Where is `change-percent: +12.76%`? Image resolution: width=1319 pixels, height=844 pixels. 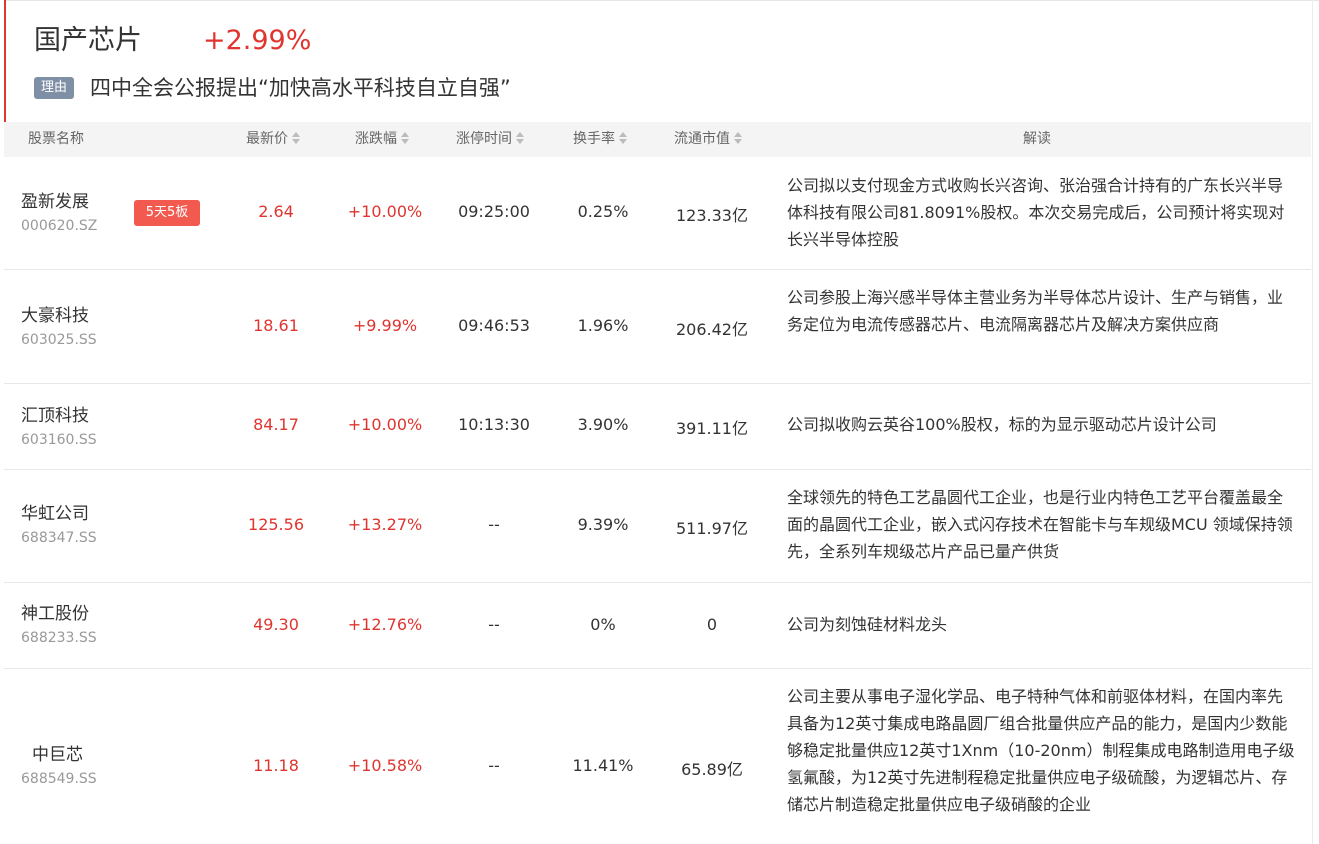
change-percent: +12.76% is located at coordinates (385, 624).